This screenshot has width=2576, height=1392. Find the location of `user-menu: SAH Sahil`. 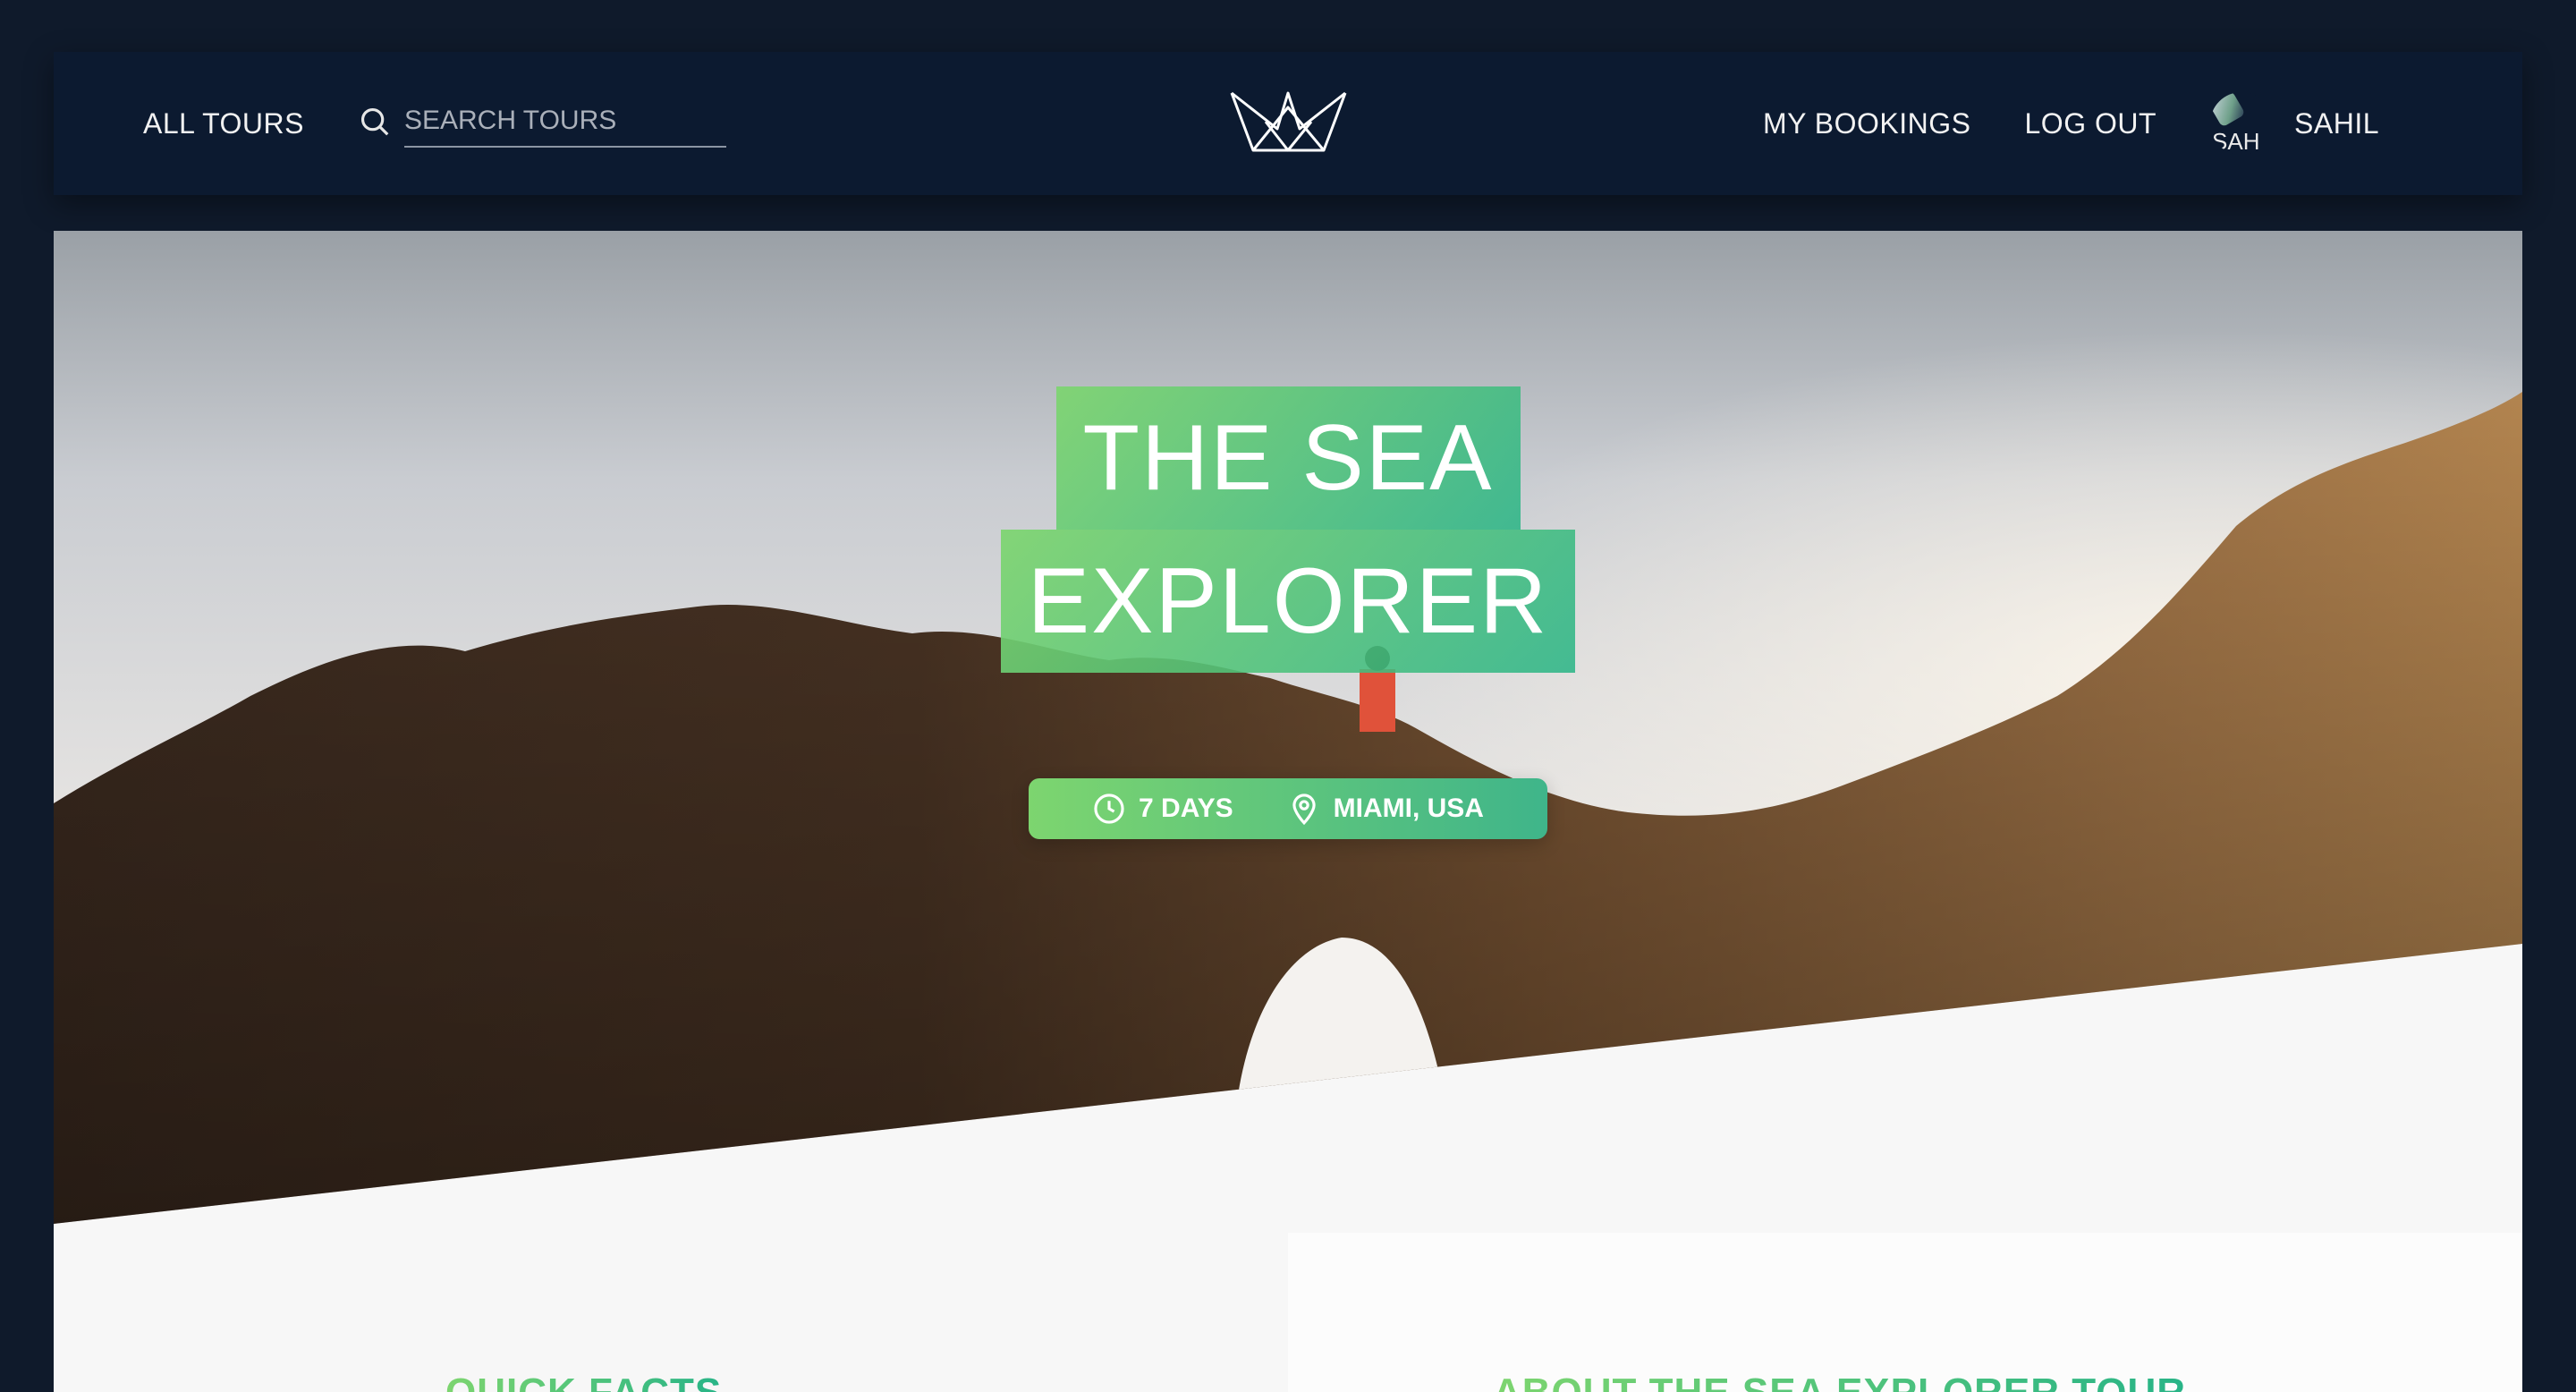

user-menu: SAH Sahil is located at coordinates (2294, 123).